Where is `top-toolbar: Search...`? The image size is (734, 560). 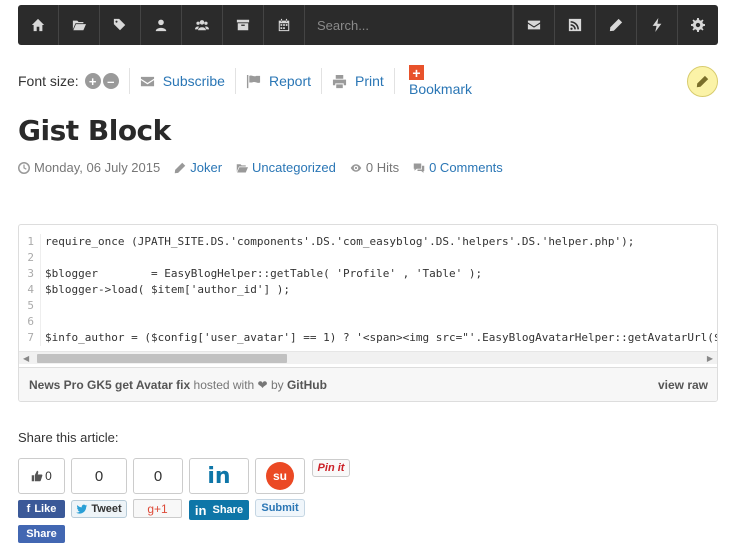 top-toolbar: Search... is located at coordinates (368, 25).